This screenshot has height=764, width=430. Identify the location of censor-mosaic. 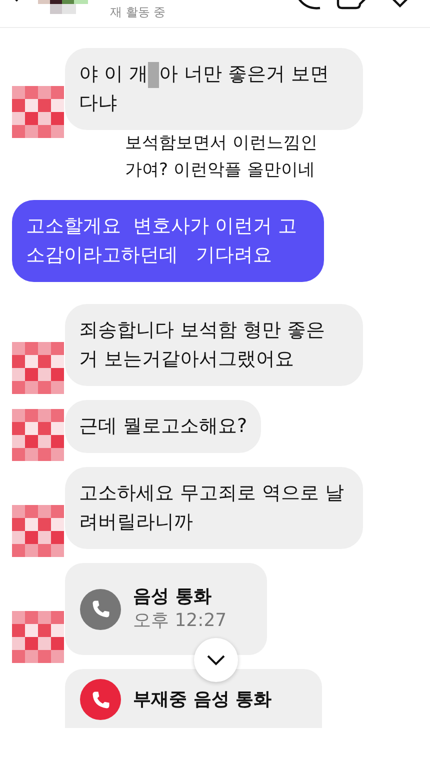
(154, 75).